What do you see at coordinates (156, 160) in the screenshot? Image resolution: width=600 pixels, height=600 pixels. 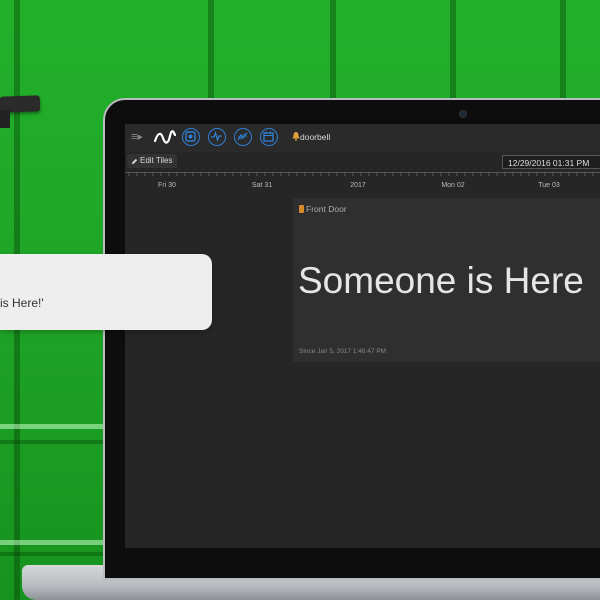 I see `edit-tiles-label: Edit Tiles` at bounding box center [156, 160].